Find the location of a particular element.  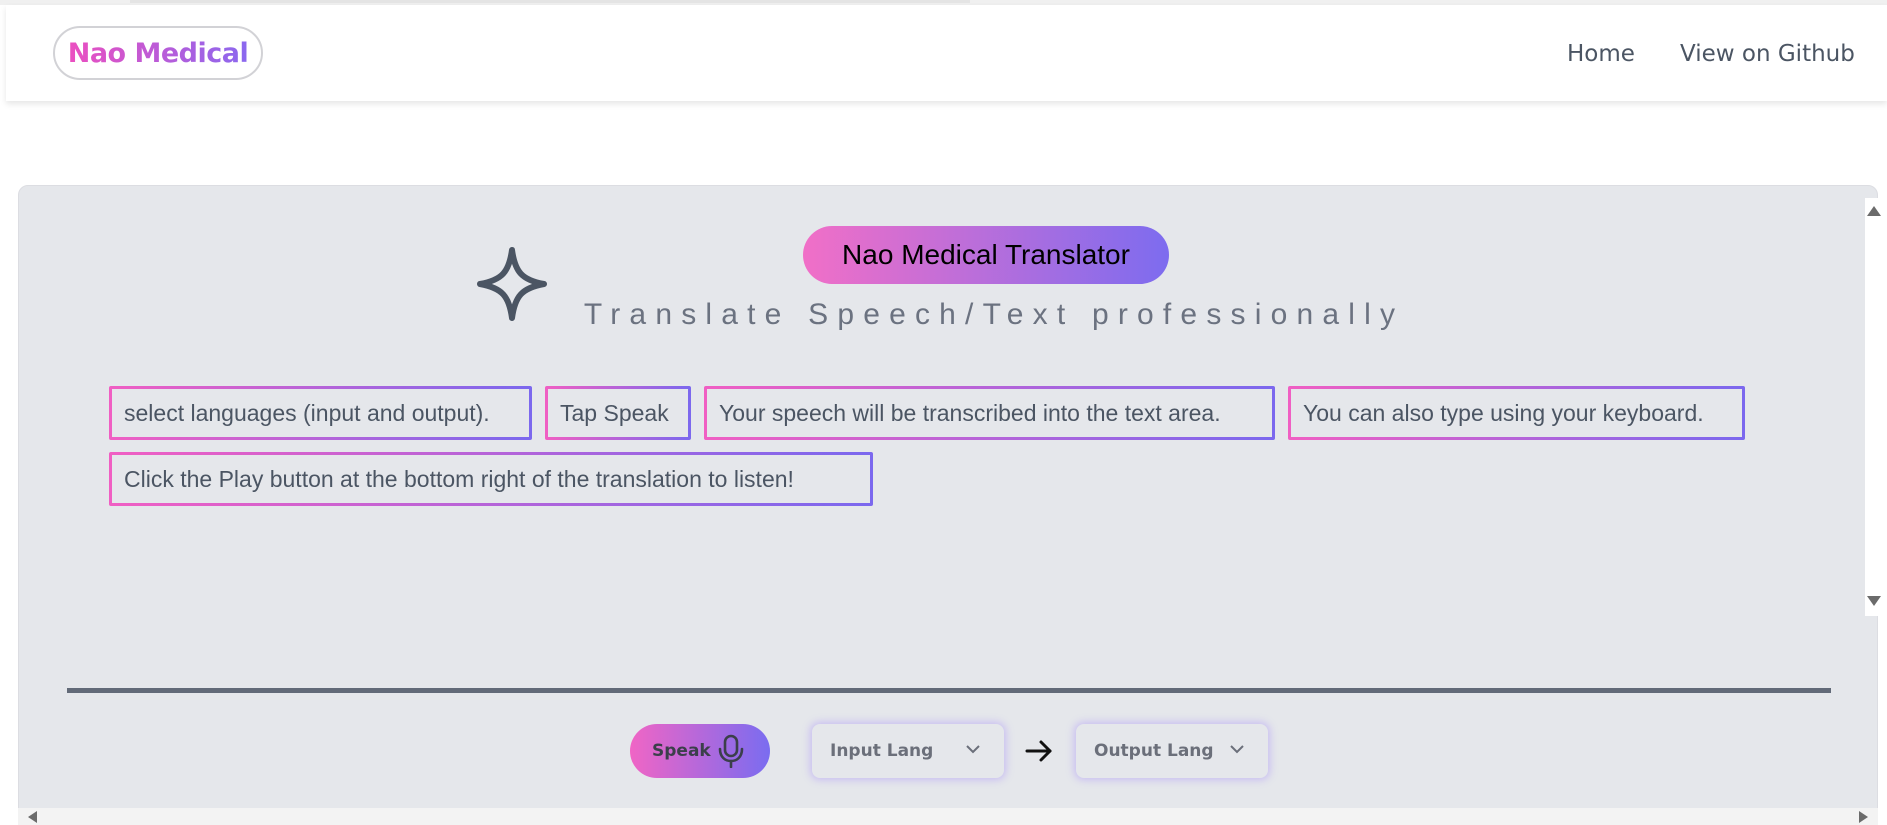

instruction-step-select-languages: select languages (input and output). is located at coordinates (320, 413).